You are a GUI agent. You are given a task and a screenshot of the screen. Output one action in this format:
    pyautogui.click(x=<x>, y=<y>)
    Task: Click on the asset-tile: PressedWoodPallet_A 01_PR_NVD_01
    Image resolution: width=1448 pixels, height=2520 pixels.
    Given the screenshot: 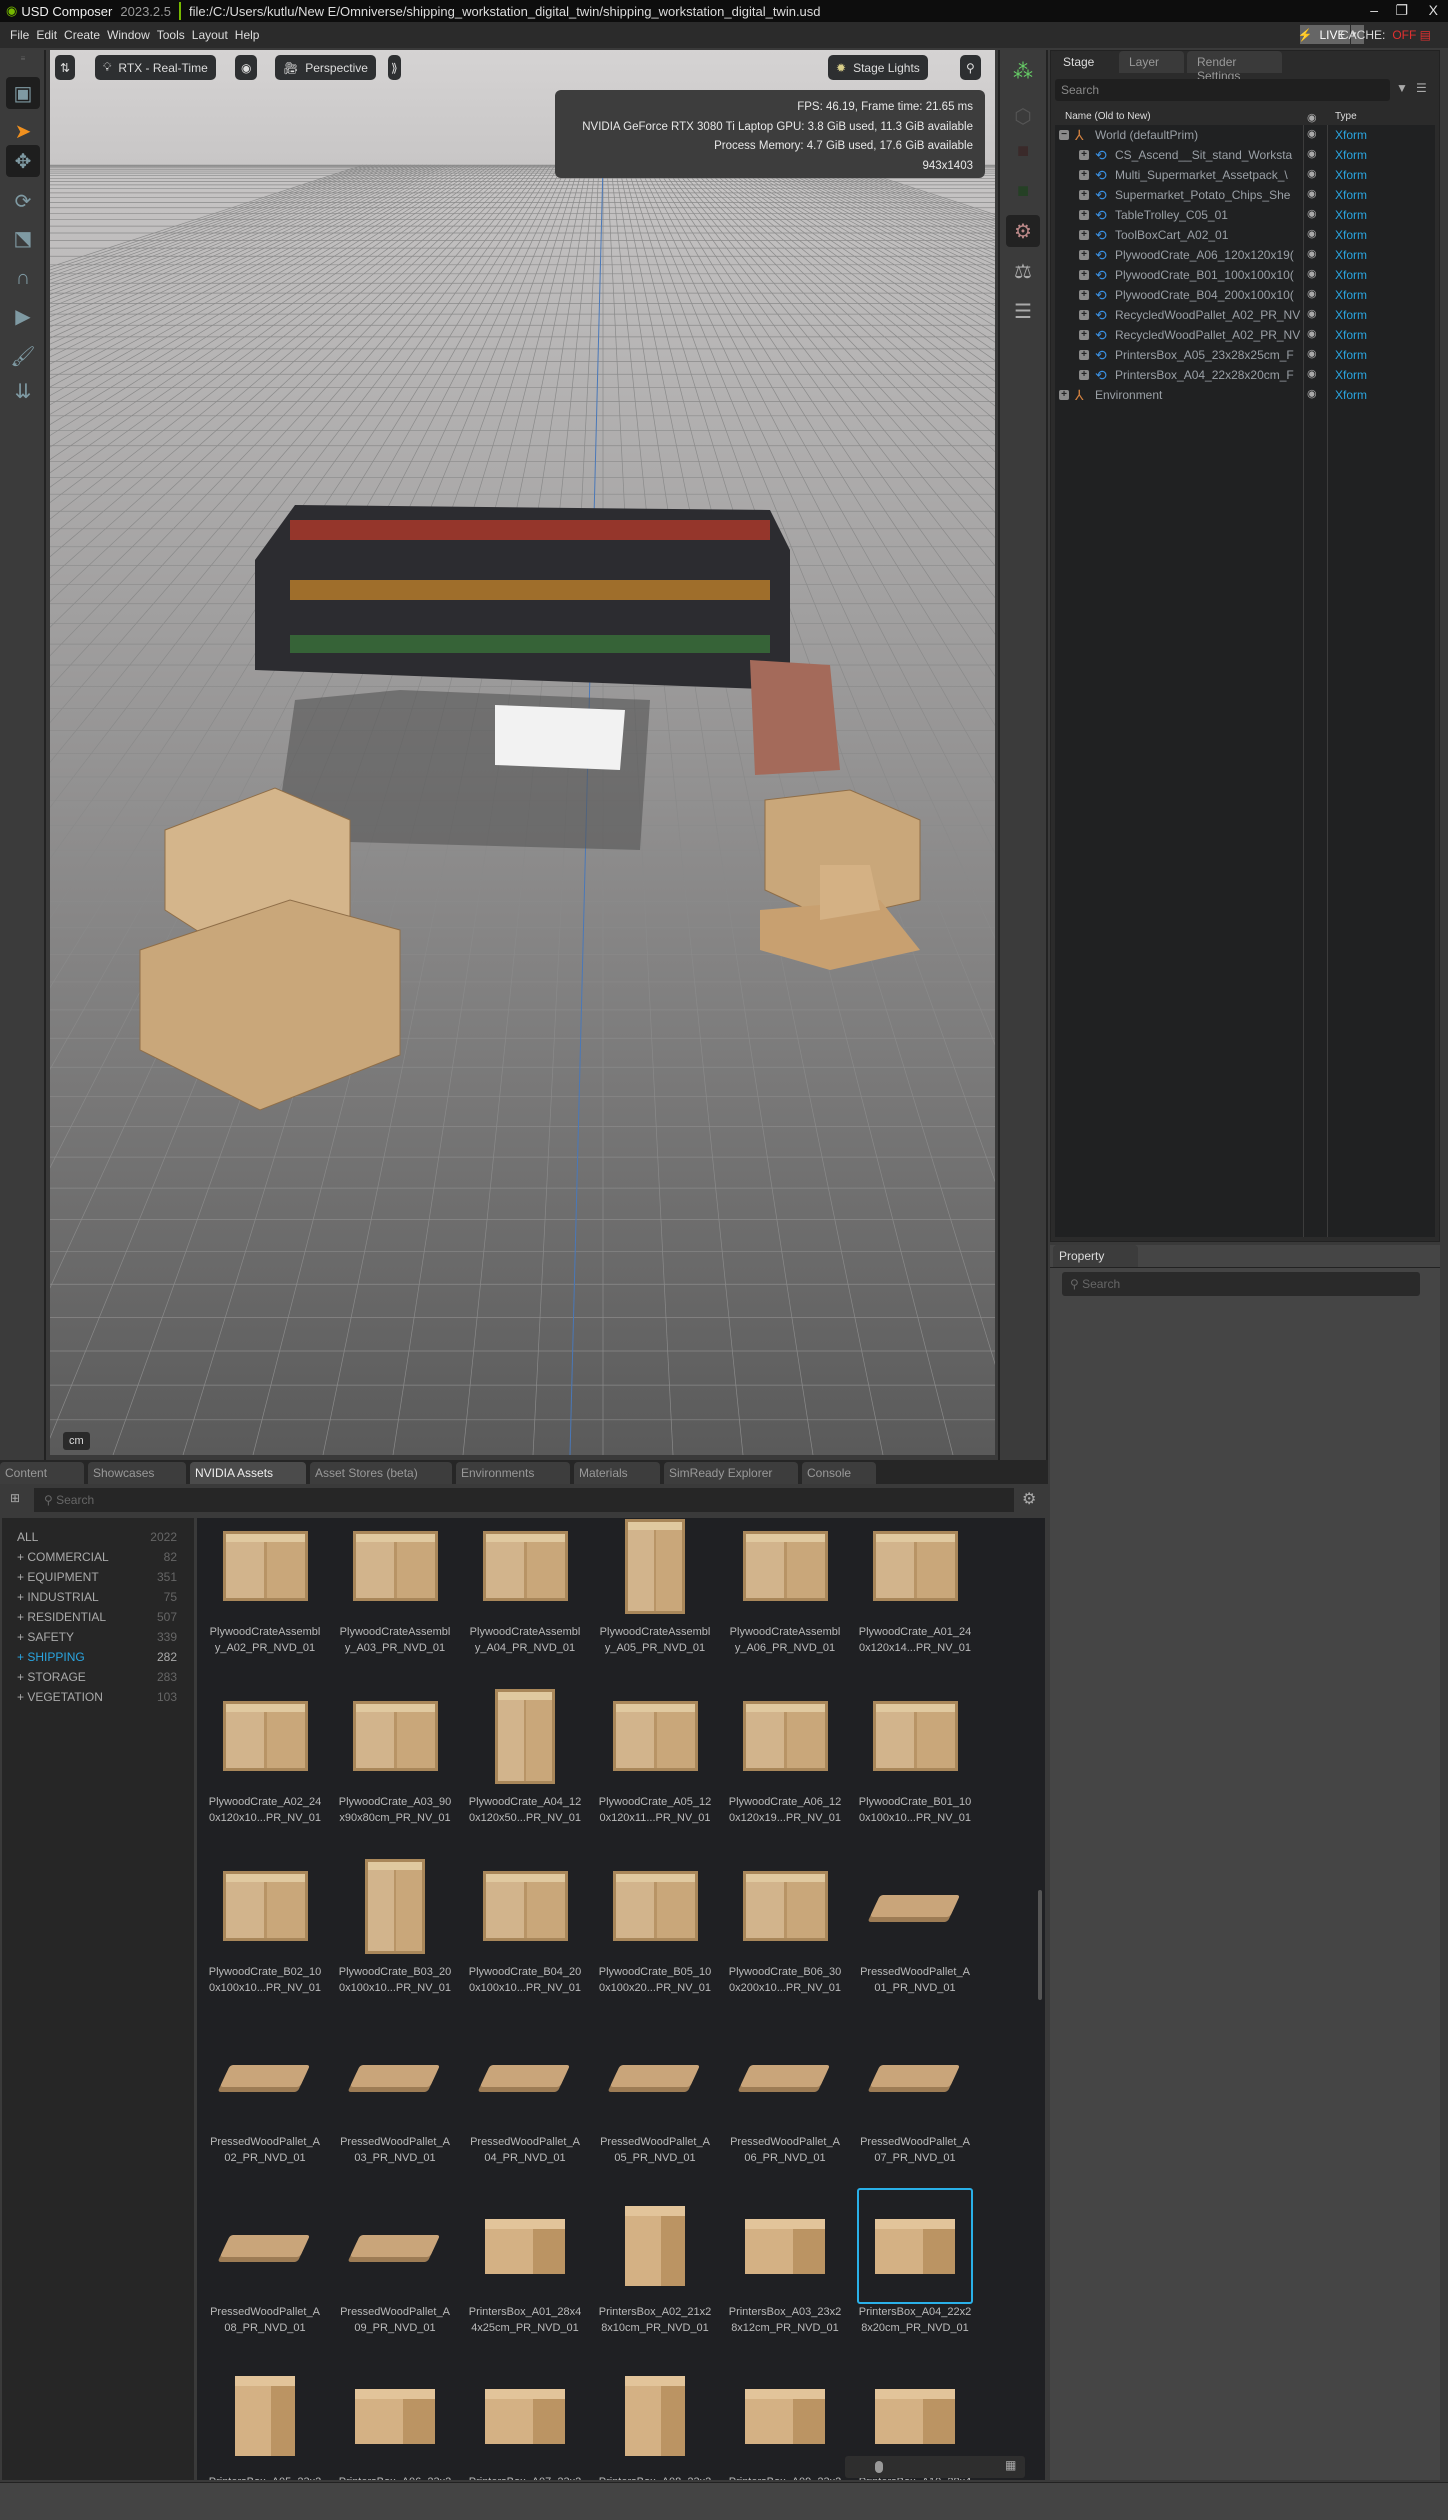 What is the action you would take?
    pyautogui.click(x=915, y=1929)
    